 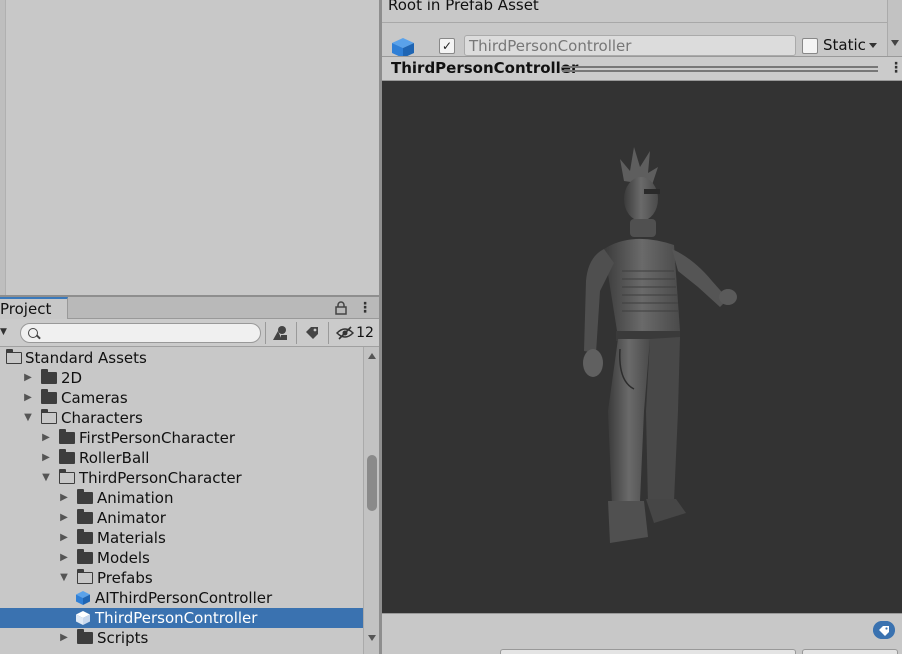 I want to click on tree-item: AIThirdPersonController, so click(x=181, y=598).